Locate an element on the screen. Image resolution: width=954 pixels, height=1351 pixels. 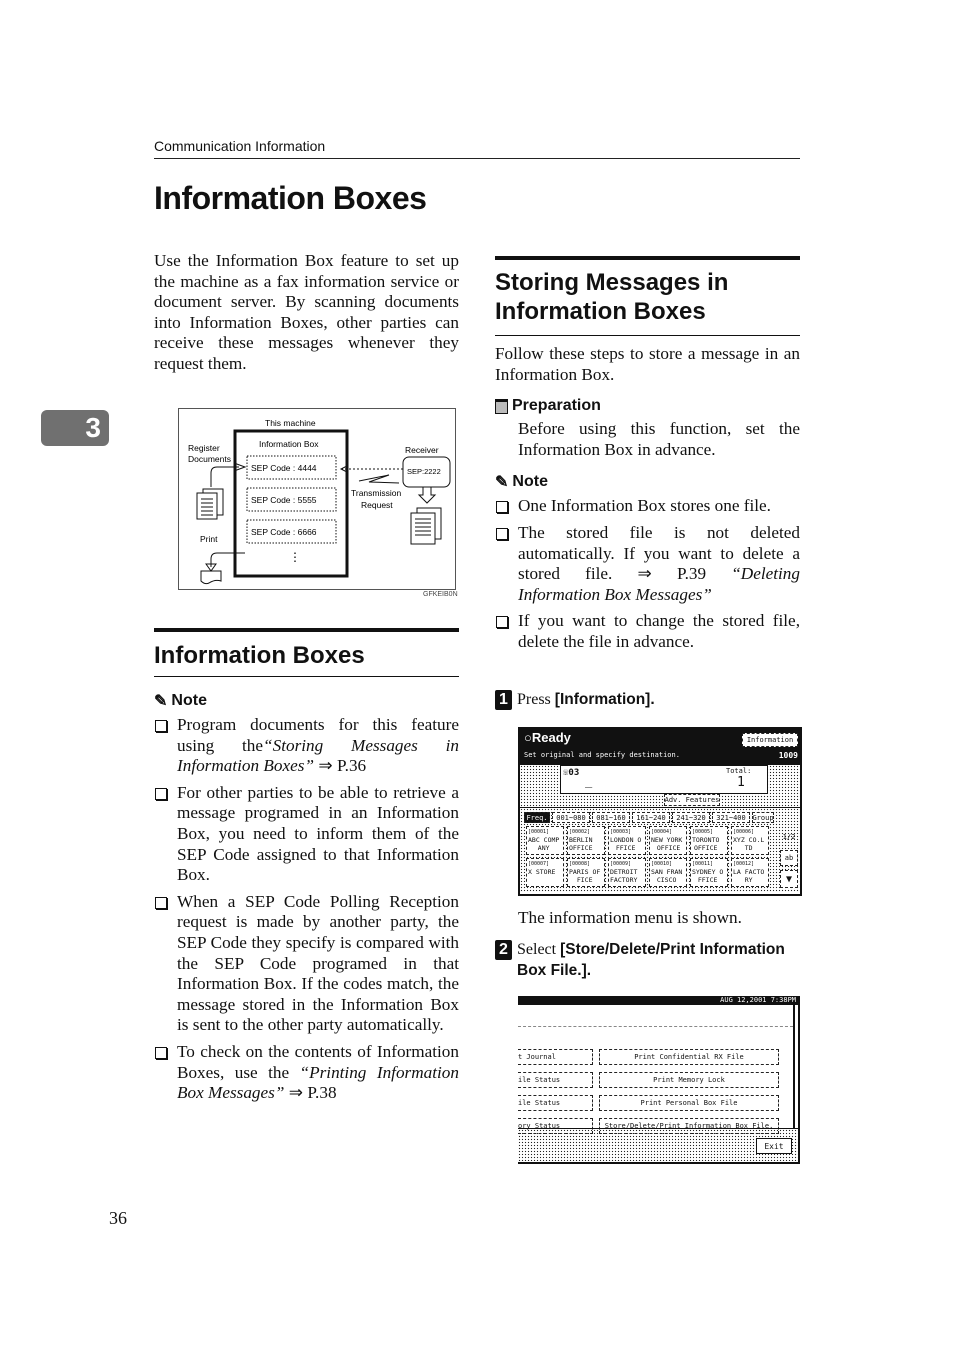
destination-code: [00001] is located at coordinates (539, 832).